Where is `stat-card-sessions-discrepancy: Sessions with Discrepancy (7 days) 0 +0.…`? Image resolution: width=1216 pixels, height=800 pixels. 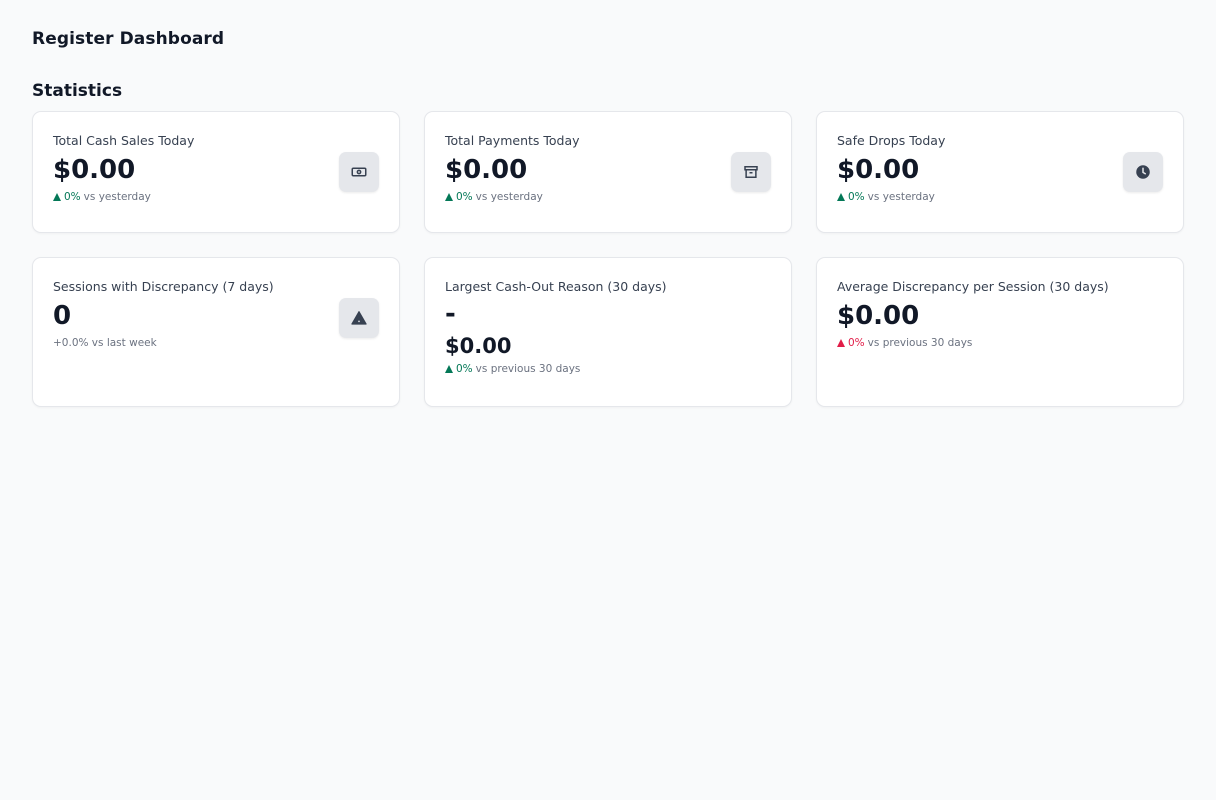
stat-card-sessions-discrepancy: Sessions with Discrepancy (7 days) 0 +0.… is located at coordinates (216, 332).